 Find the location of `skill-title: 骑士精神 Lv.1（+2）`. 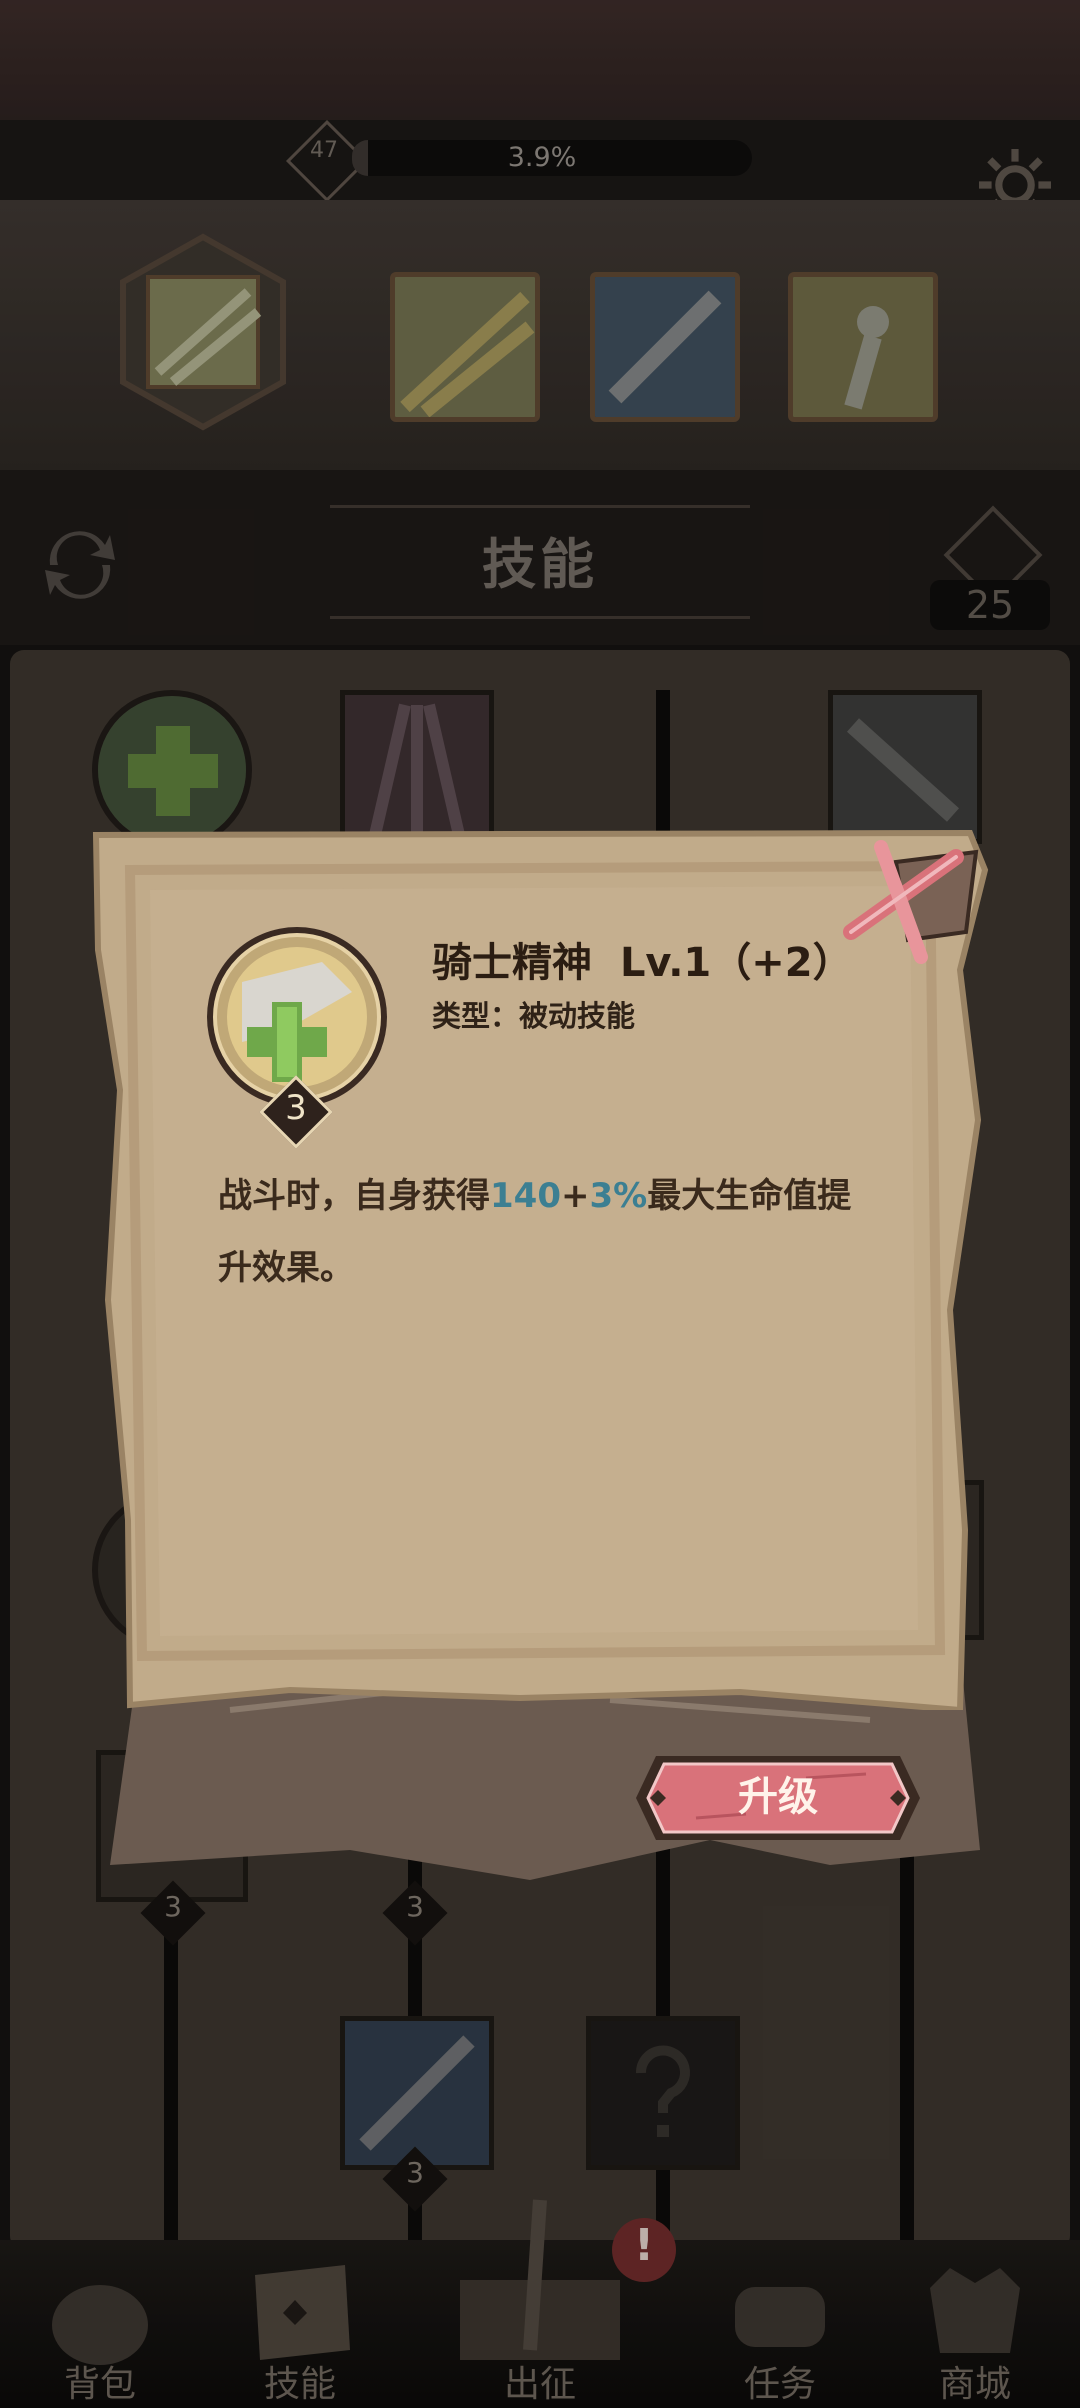

skill-title: 骑士精神 Lv.1（+2） is located at coordinates (642, 959).